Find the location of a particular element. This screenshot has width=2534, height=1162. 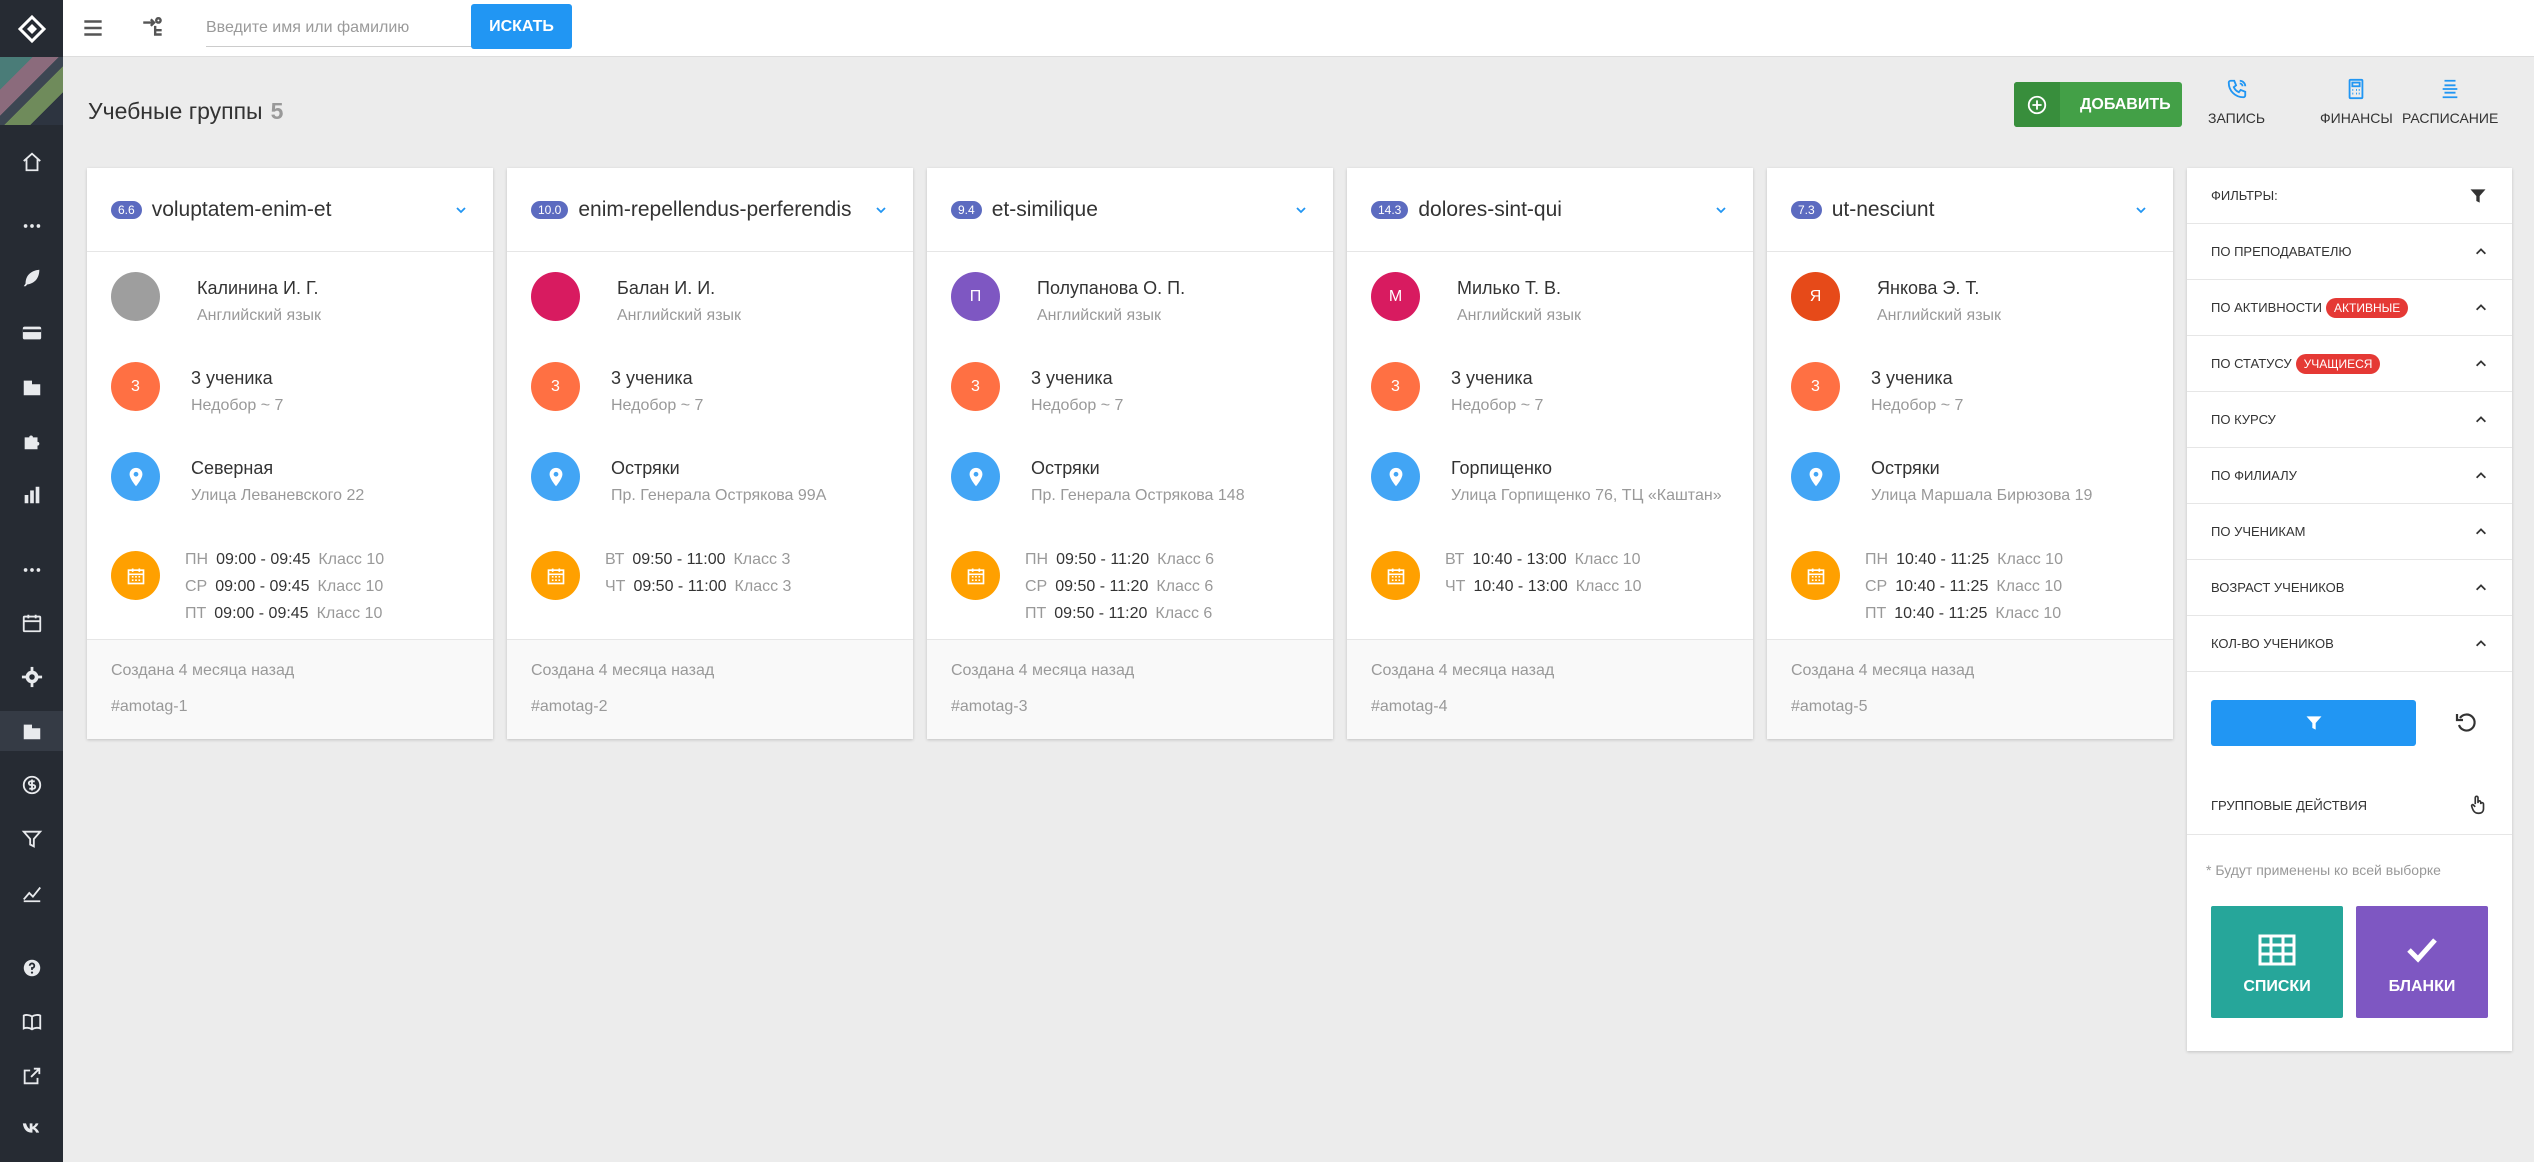

branch-name: Остряки is located at coordinates (645, 468).